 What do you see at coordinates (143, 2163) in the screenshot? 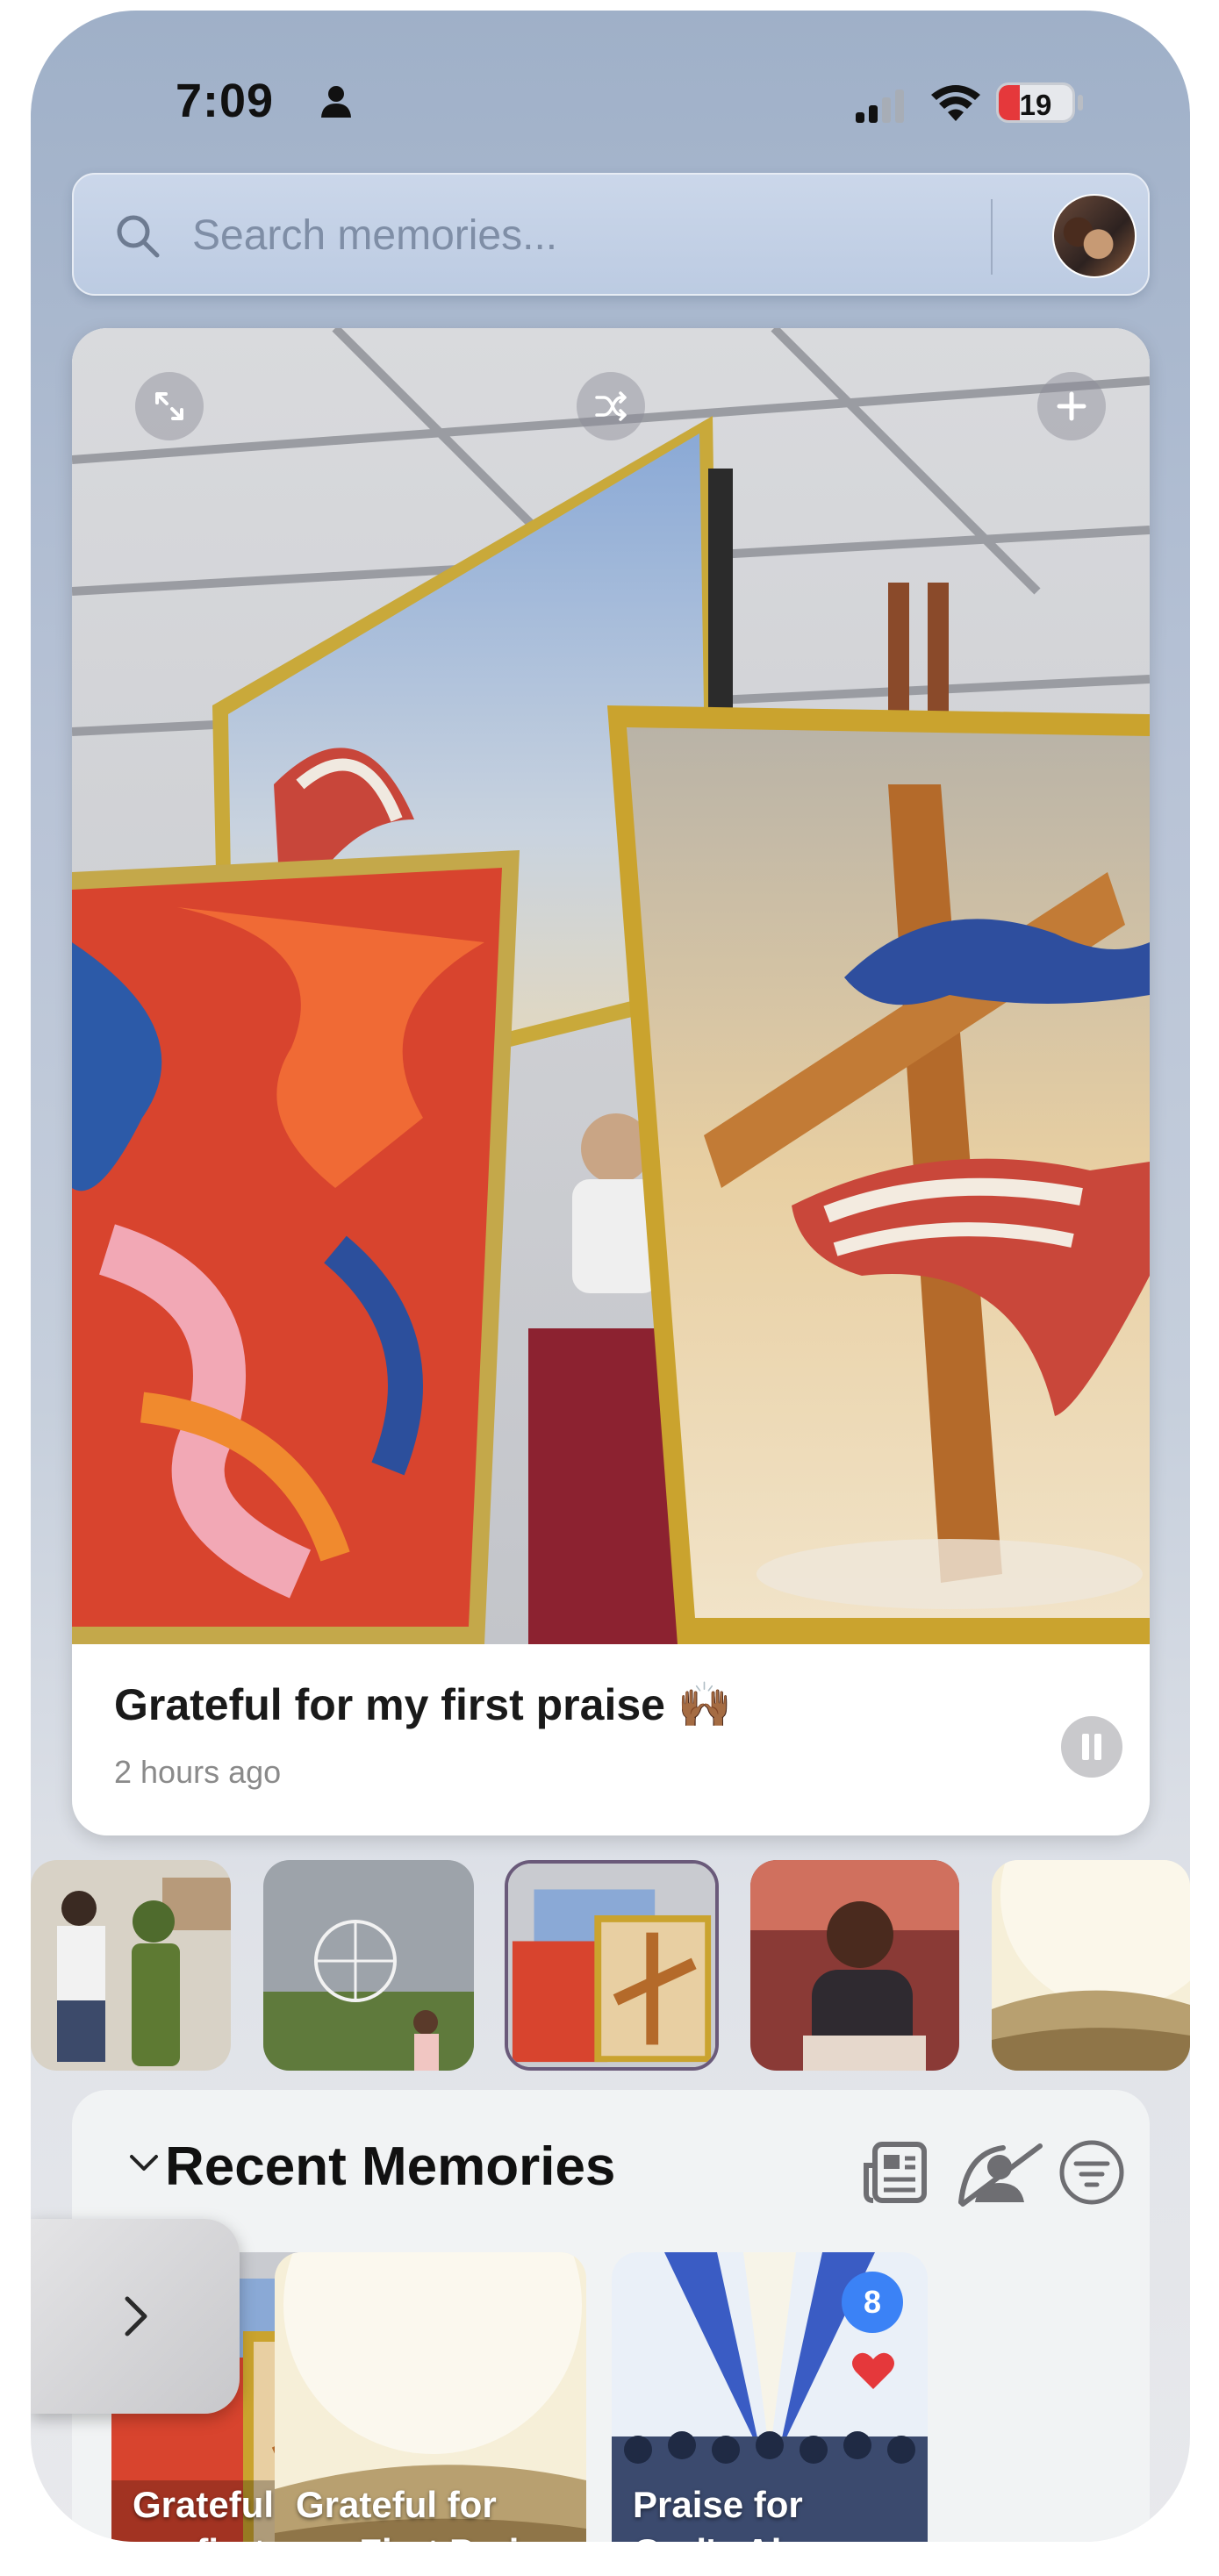
I see `chevron-down-icon` at bounding box center [143, 2163].